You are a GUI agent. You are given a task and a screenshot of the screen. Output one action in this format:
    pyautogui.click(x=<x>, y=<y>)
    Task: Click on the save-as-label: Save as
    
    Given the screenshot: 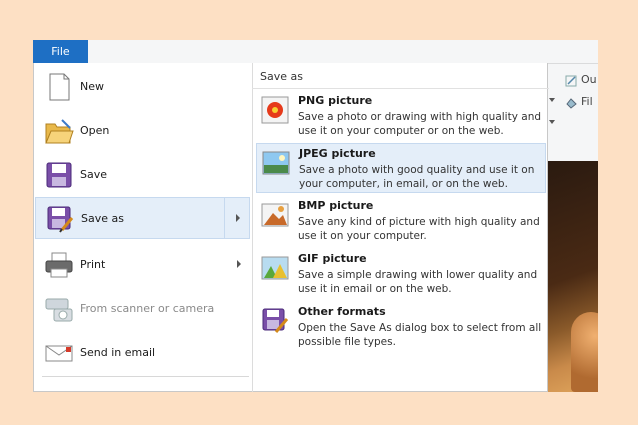 What is the action you would take?
    pyautogui.click(x=102, y=218)
    